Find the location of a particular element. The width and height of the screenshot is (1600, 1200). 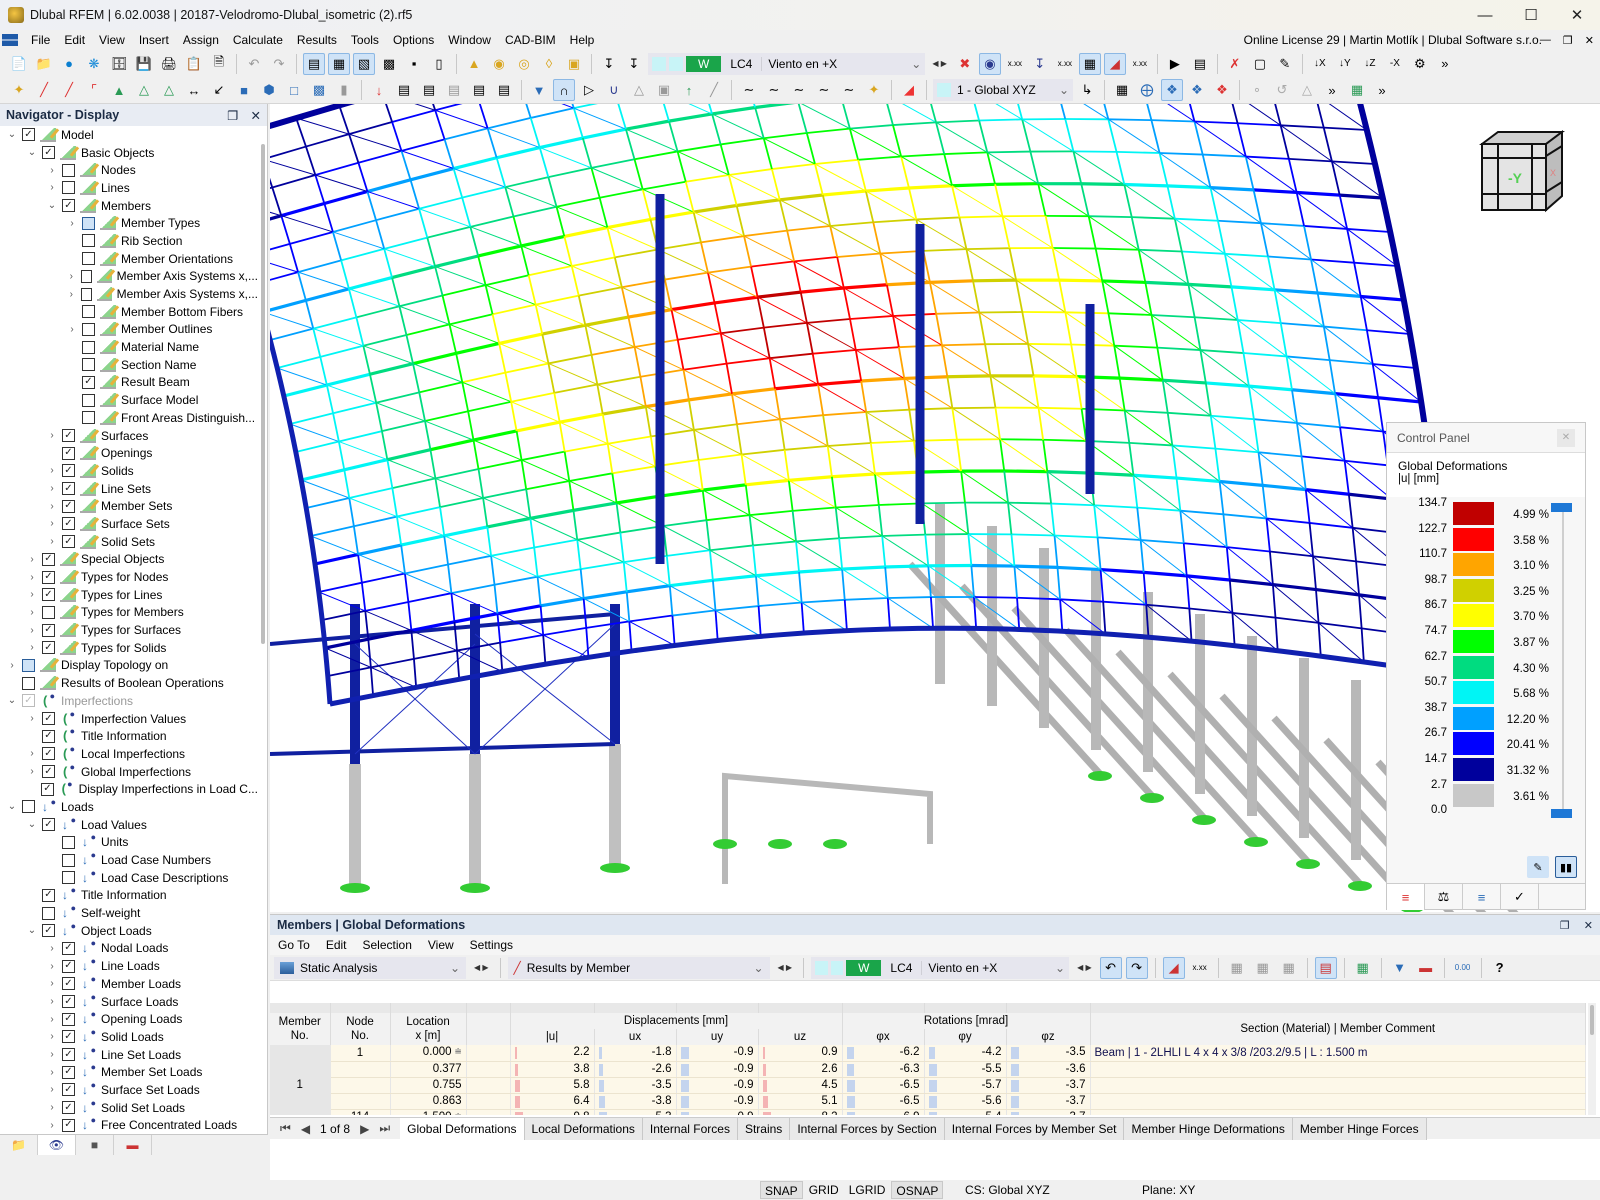

nav-item: › Nodes is located at coordinates (129, 170).